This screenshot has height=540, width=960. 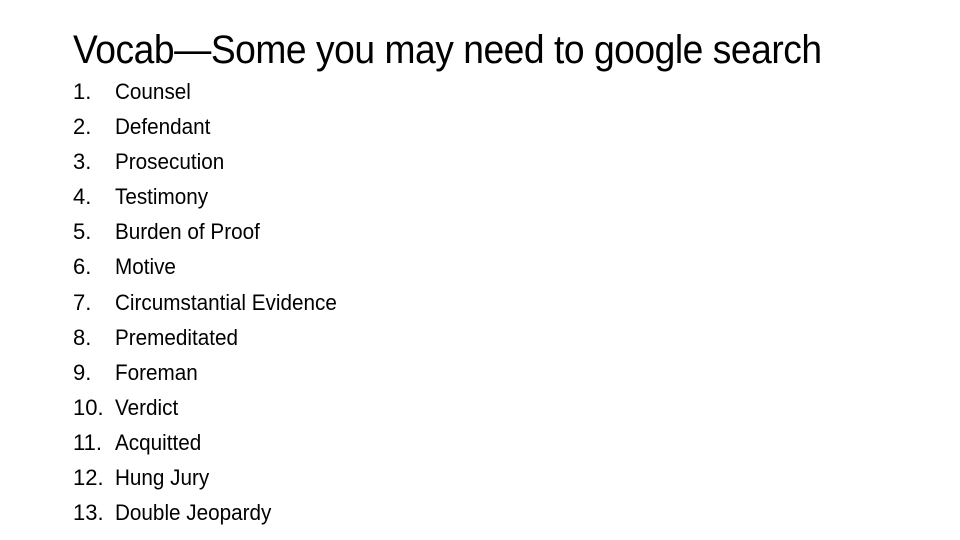 What do you see at coordinates (226, 302) in the screenshot?
I see `item-term: Circumstantial Evidence` at bounding box center [226, 302].